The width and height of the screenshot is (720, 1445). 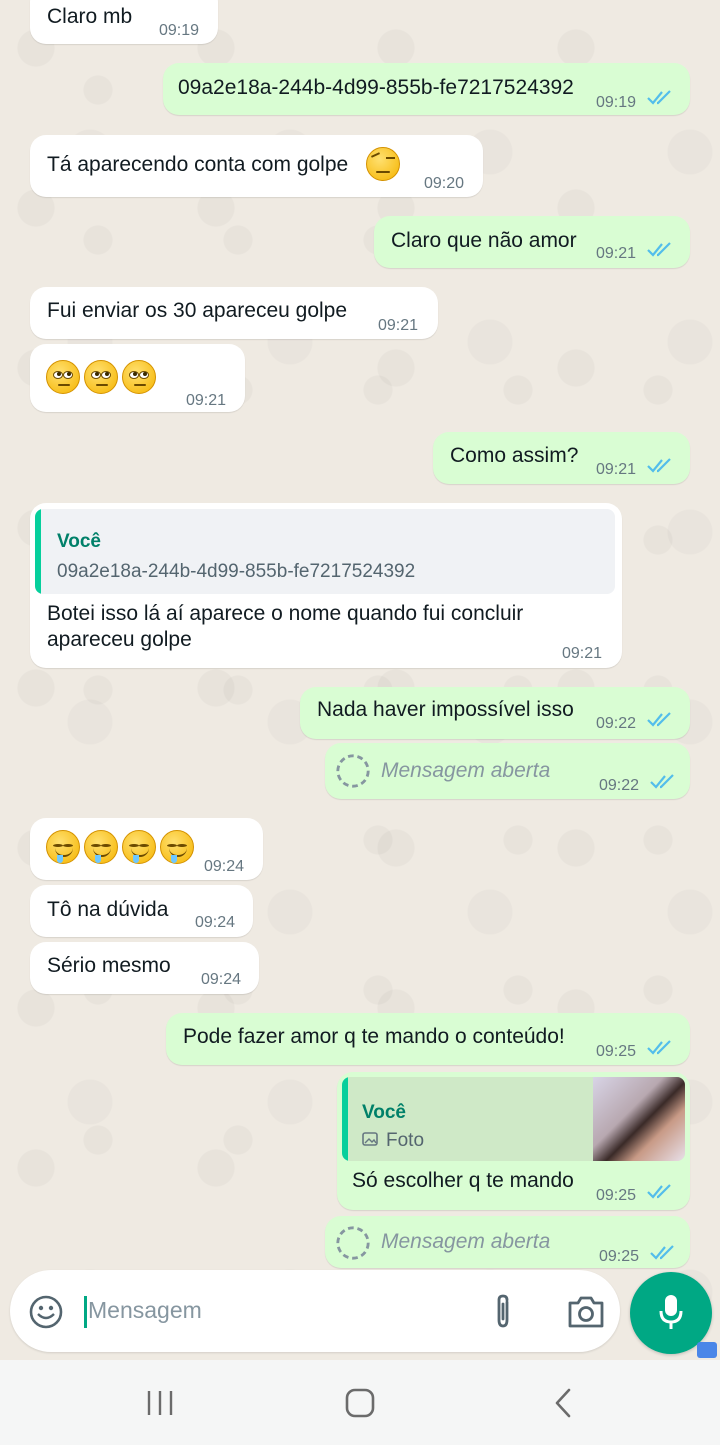 What do you see at coordinates (315, 1311) in the screenshot?
I see `message-composer: Mensagem` at bounding box center [315, 1311].